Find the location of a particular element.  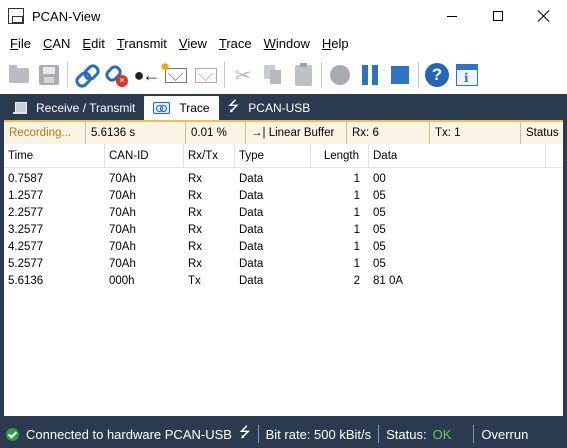

minimize-icon is located at coordinates (452, 16).